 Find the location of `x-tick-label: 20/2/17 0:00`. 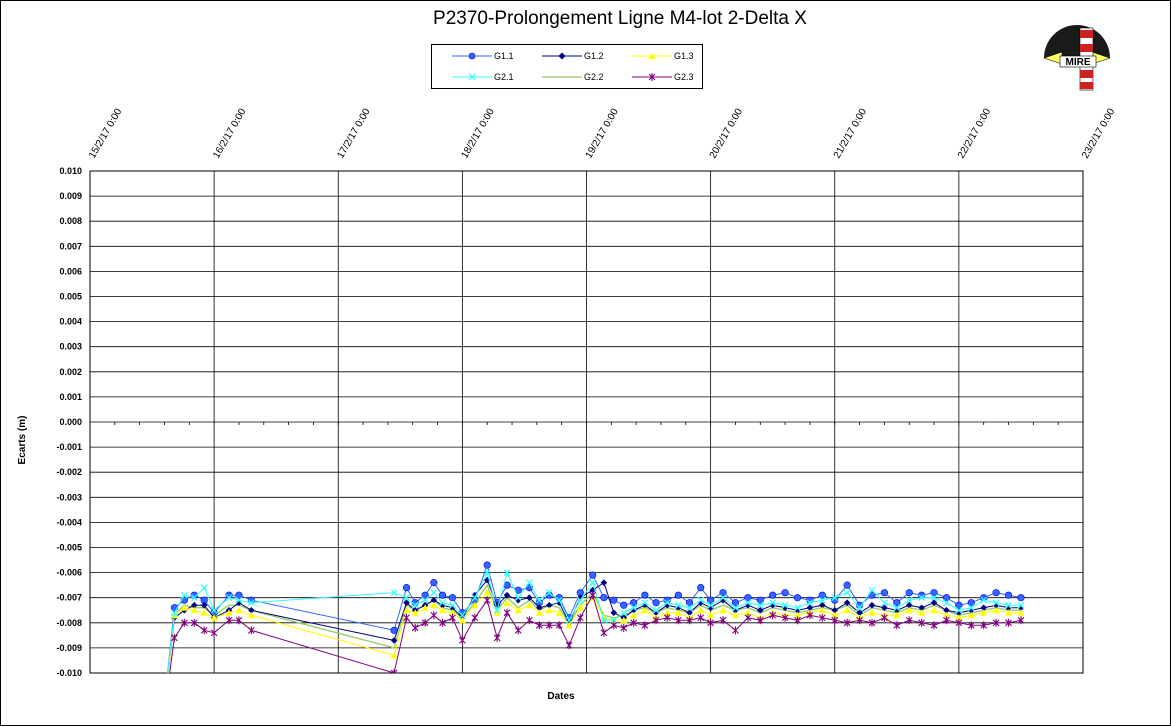

x-tick-label: 20/2/17 0:00 is located at coordinates (727, 133).